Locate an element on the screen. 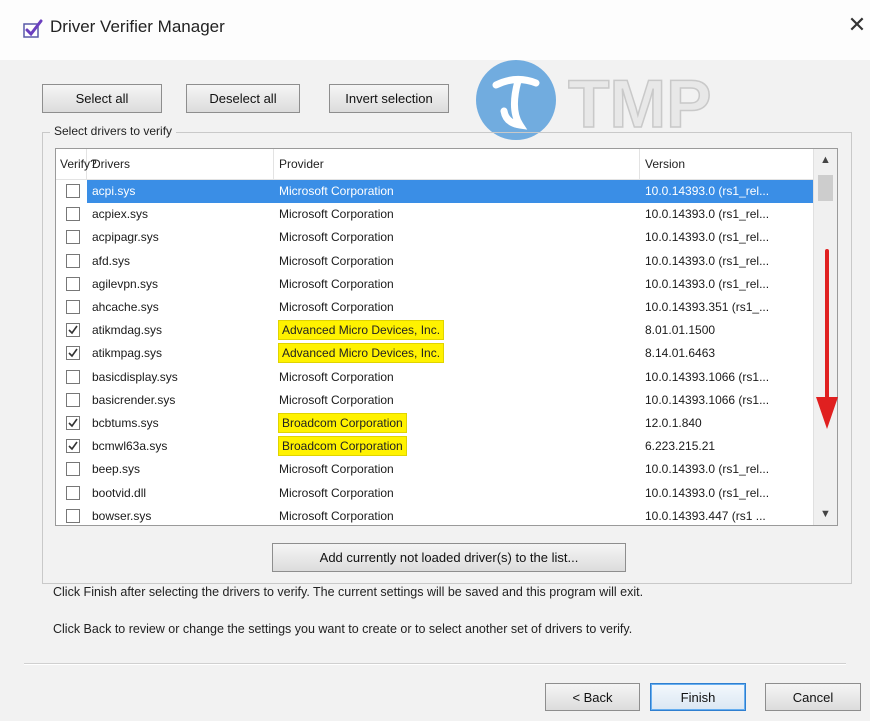 Image resolution: width=870 pixels, height=721 pixels. cancel-button: Cancel is located at coordinates (813, 697).